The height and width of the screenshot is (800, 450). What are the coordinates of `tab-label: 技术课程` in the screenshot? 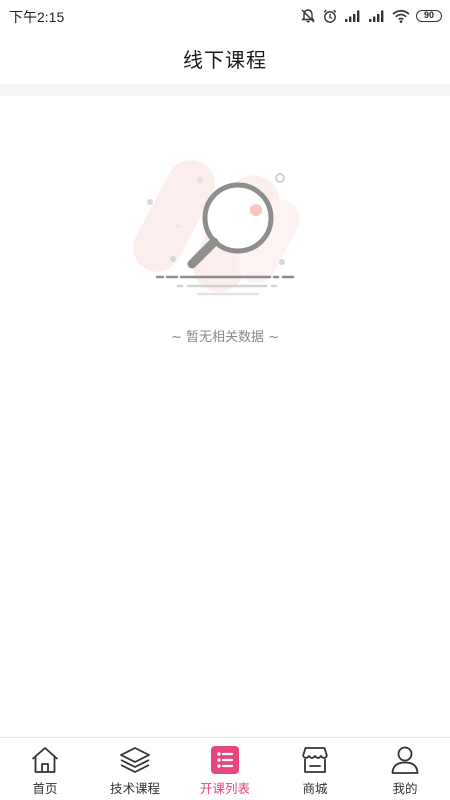 It's located at (134, 788).